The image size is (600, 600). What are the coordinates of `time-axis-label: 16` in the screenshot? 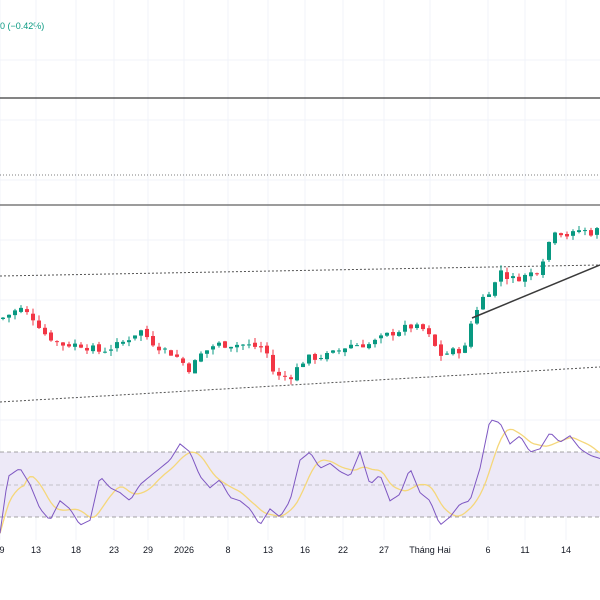 It's located at (305, 550).